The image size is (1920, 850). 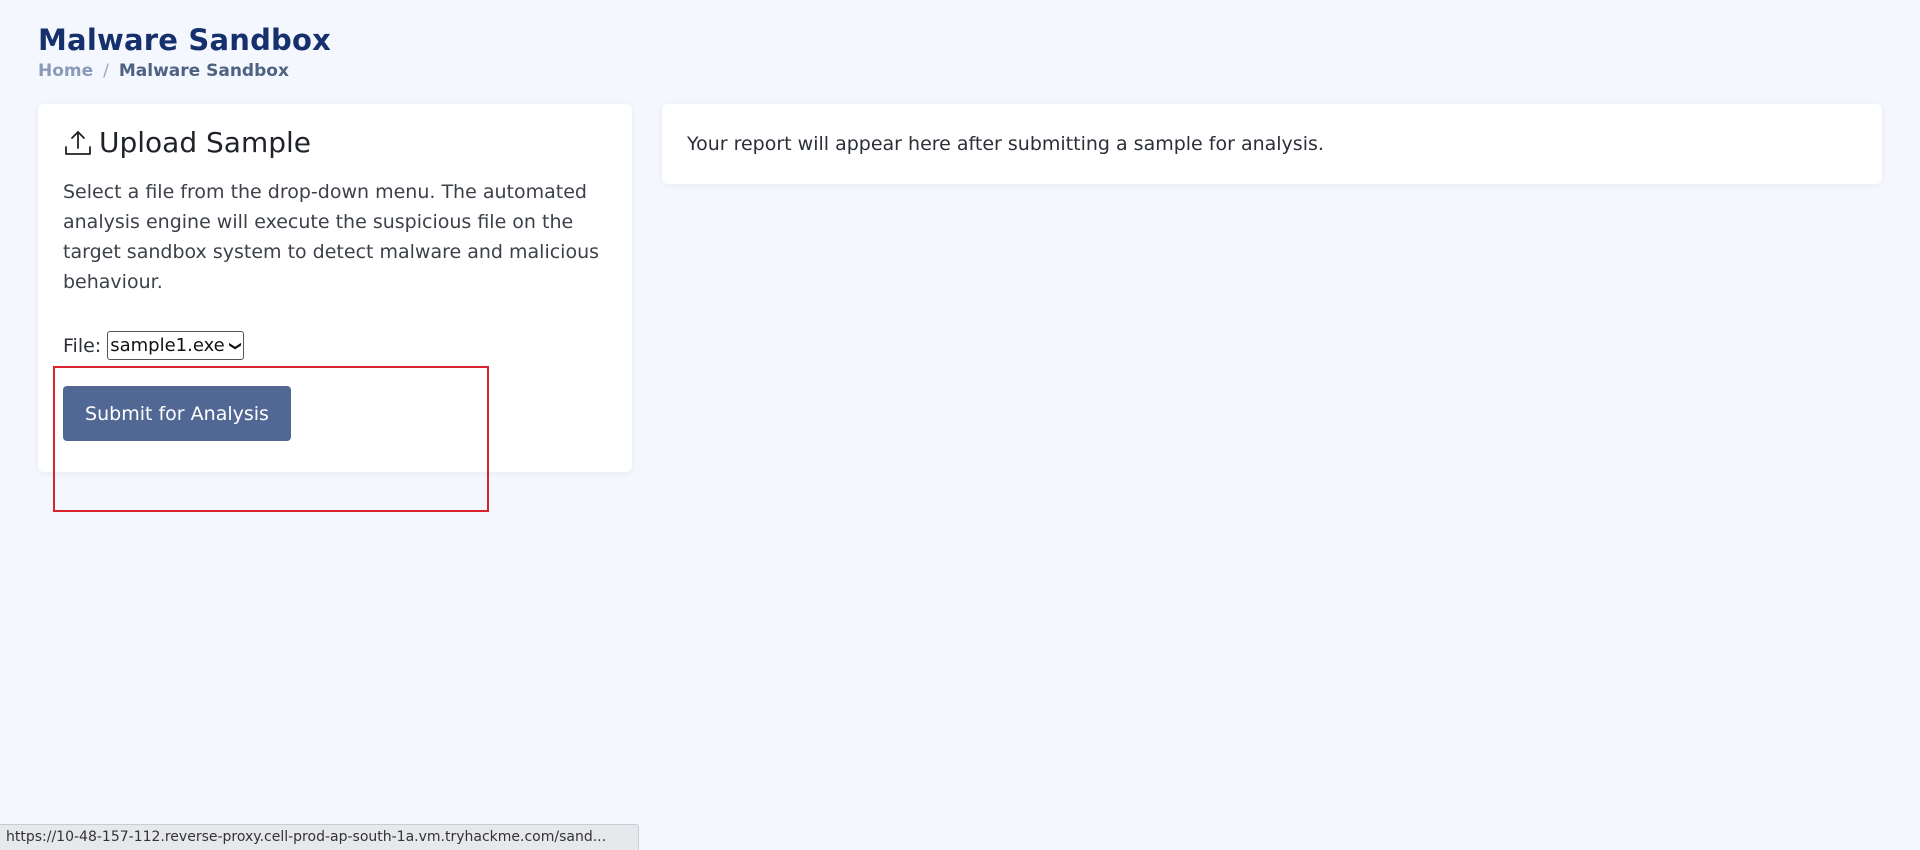 I want to click on upload-card-heading: Upload Sample, so click(x=335, y=142).